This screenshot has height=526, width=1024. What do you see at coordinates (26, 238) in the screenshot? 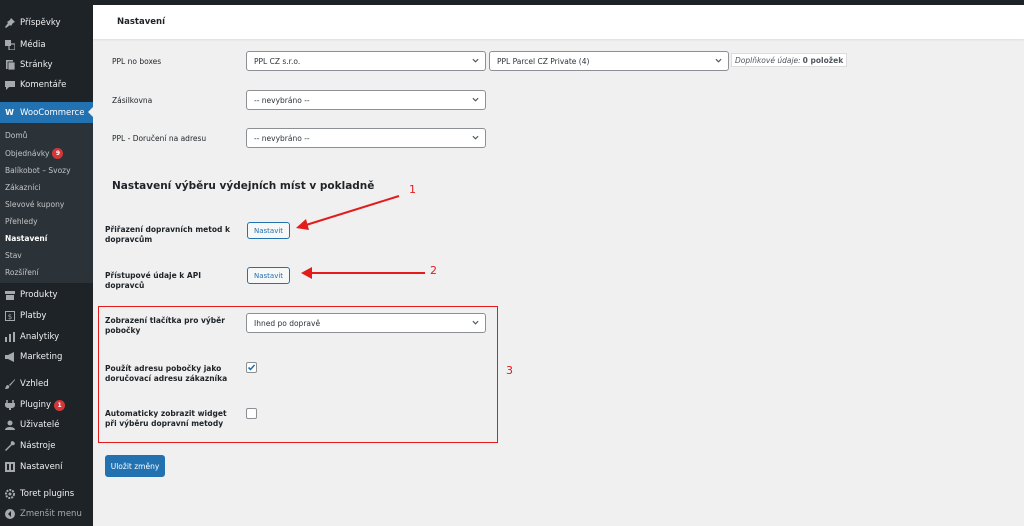
I see `submenu-item-settings: Nastavení` at bounding box center [26, 238].